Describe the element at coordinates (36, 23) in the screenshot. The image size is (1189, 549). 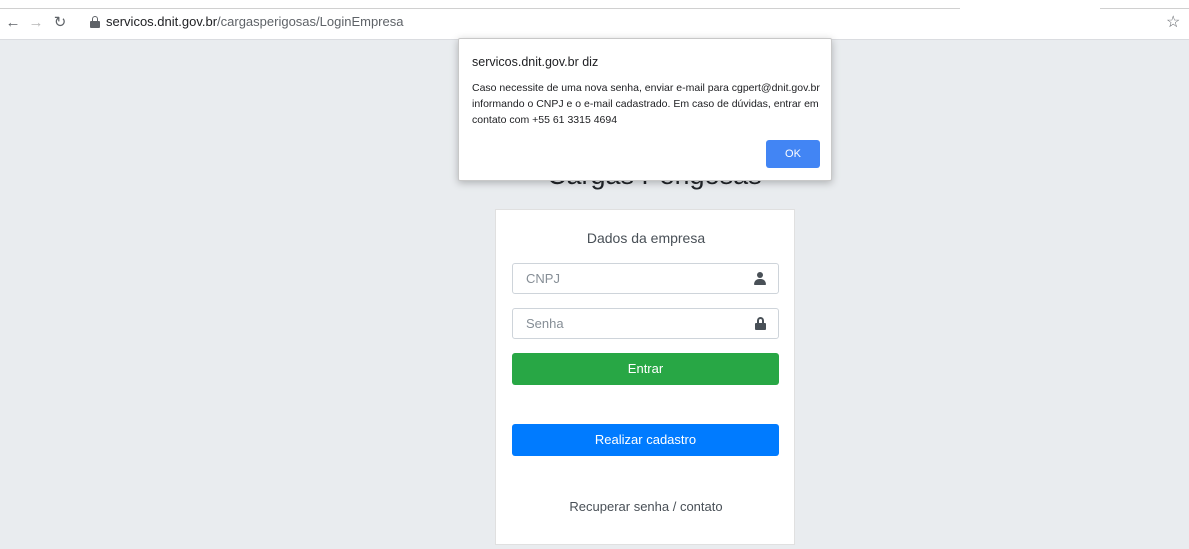
I see `forward-arrow-icon: →` at that location.